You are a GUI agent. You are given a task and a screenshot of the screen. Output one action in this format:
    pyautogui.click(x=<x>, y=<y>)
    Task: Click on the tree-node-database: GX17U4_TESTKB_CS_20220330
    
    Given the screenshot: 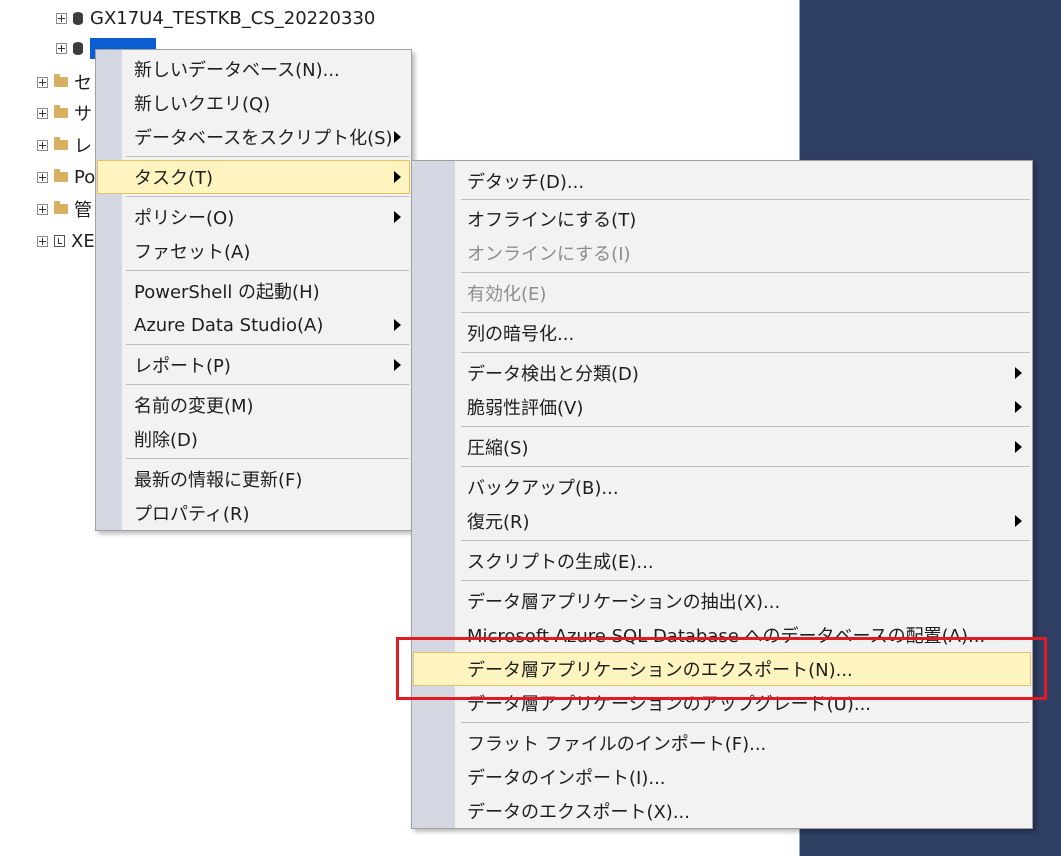 What is the action you would take?
    pyautogui.click(x=215, y=18)
    